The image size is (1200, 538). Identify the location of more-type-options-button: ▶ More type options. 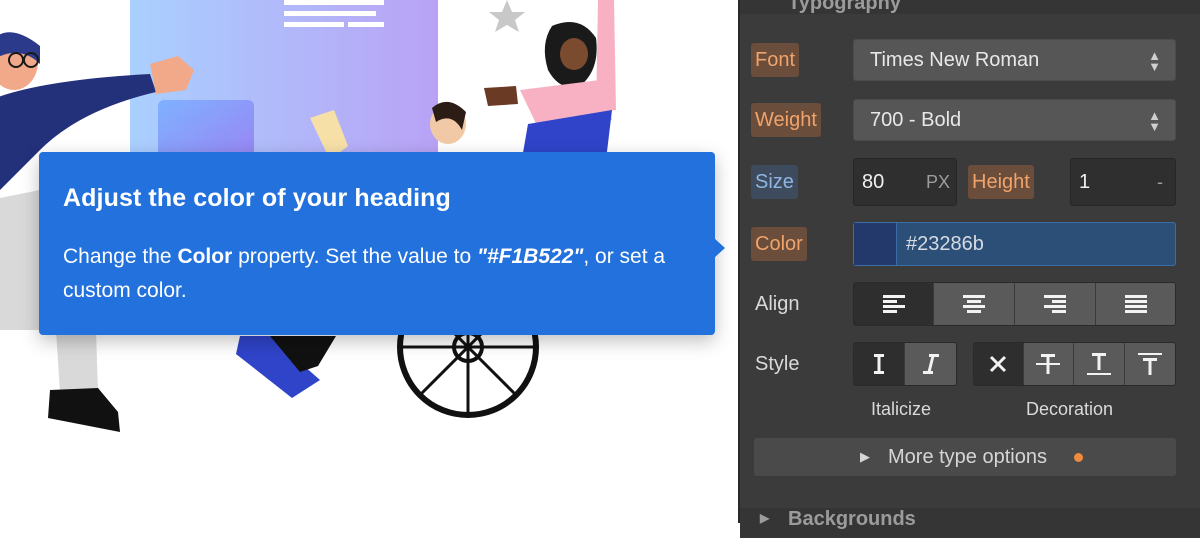
(965, 457).